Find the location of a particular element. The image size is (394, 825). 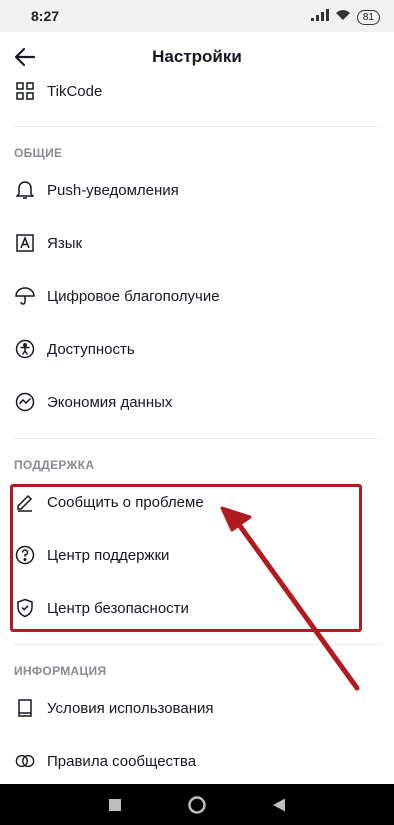

circle-icon is located at coordinates (197, 805).